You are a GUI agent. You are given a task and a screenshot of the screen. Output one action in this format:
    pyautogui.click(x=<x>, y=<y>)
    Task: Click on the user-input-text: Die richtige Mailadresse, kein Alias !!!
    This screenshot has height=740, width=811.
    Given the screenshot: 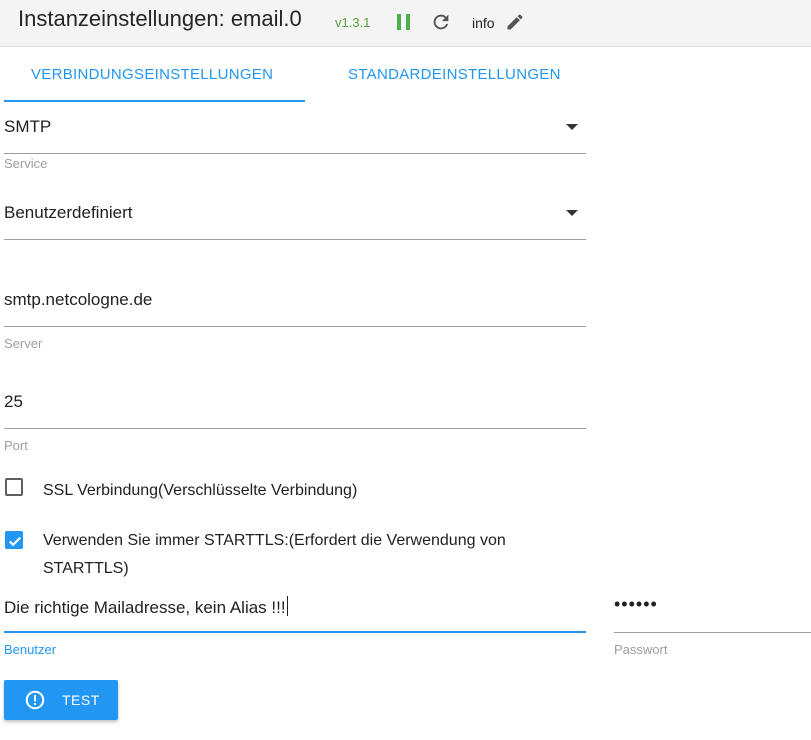 What is the action you would take?
    pyautogui.click(x=145, y=607)
    